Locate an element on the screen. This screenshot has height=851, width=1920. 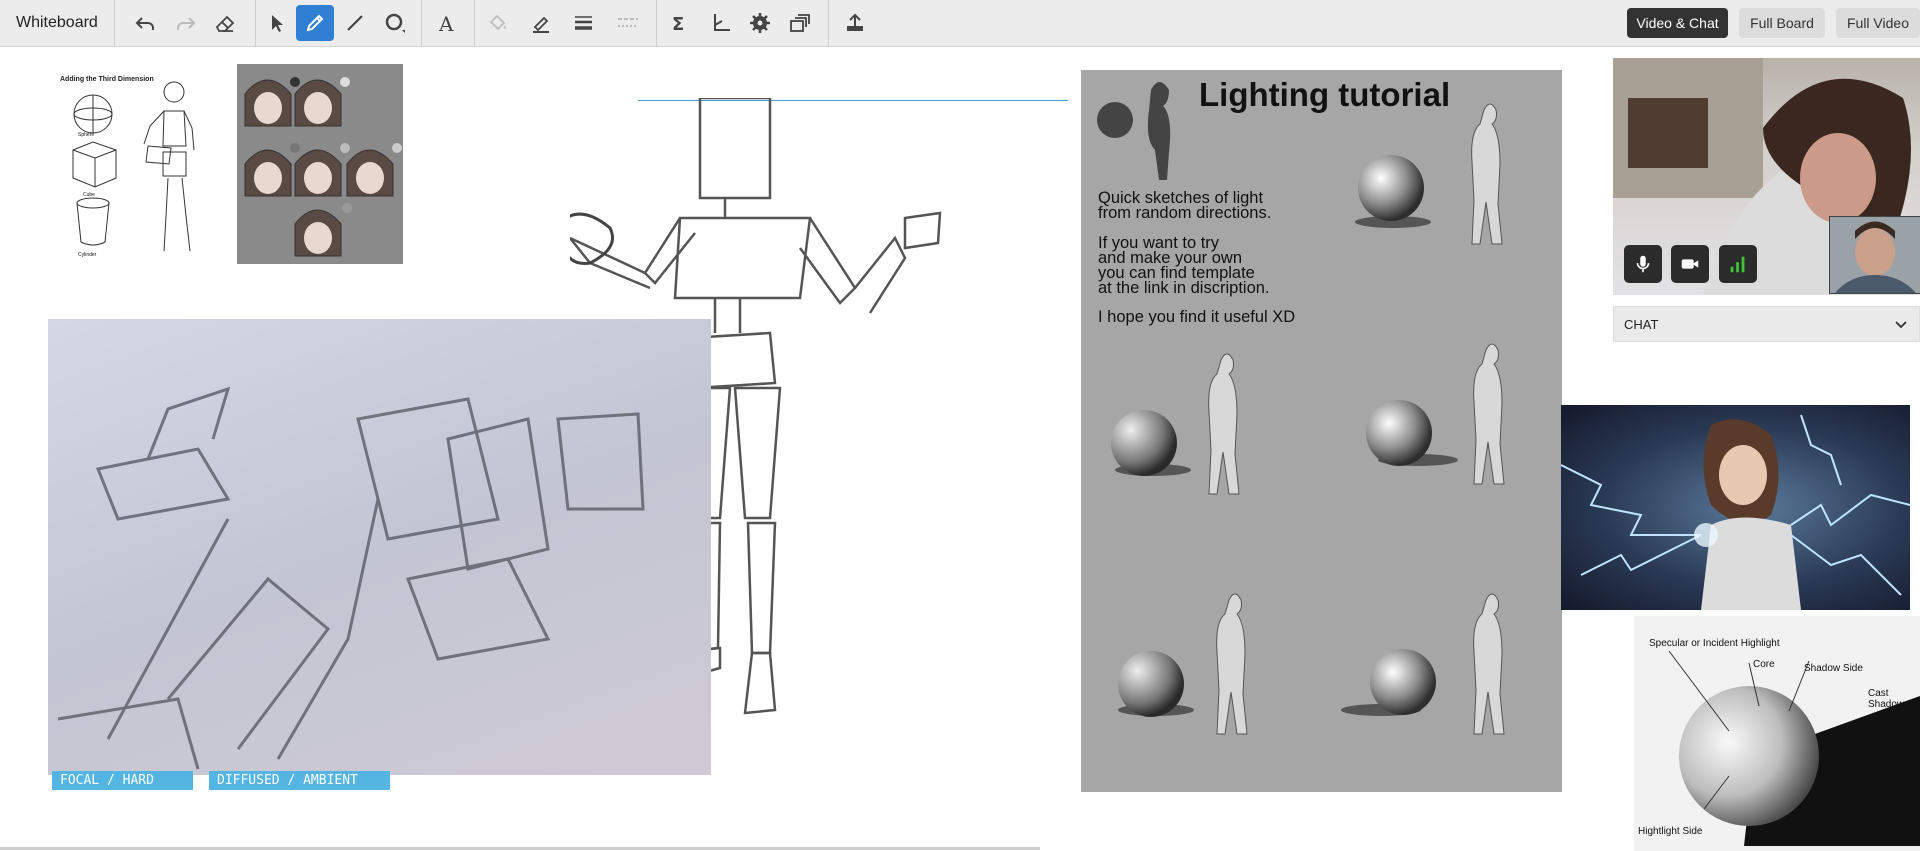
select-tool-button is located at coordinates (277, 23).